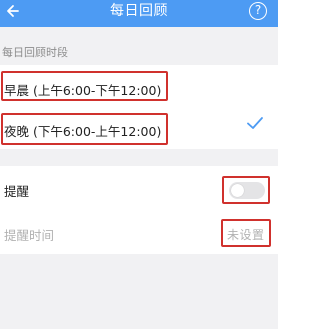 This screenshot has height=329, width=320. I want to click on help-button: ?, so click(258, 11).